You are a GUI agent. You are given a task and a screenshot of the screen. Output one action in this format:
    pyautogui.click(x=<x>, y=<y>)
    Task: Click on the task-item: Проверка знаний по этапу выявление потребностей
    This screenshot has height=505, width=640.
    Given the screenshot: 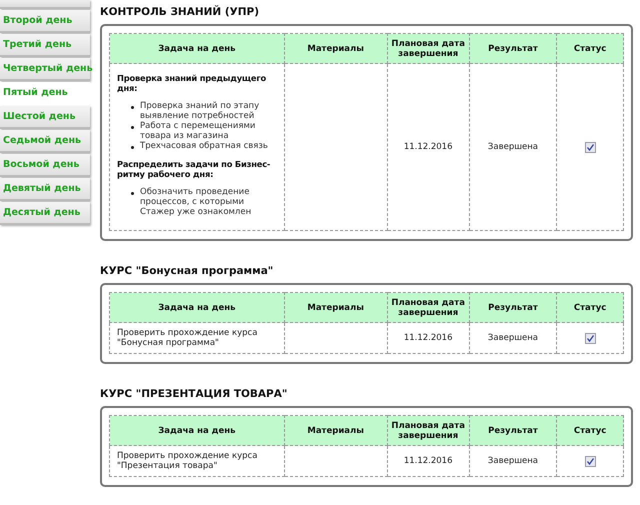 What is the action you would take?
    pyautogui.click(x=200, y=111)
    